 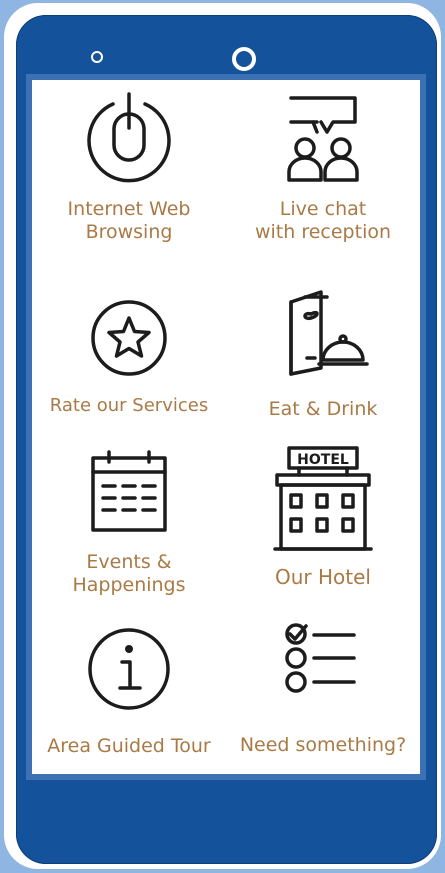 What do you see at coordinates (129, 340) in the screenshot?
I see `star-icon` at bounding box center [129, 340].